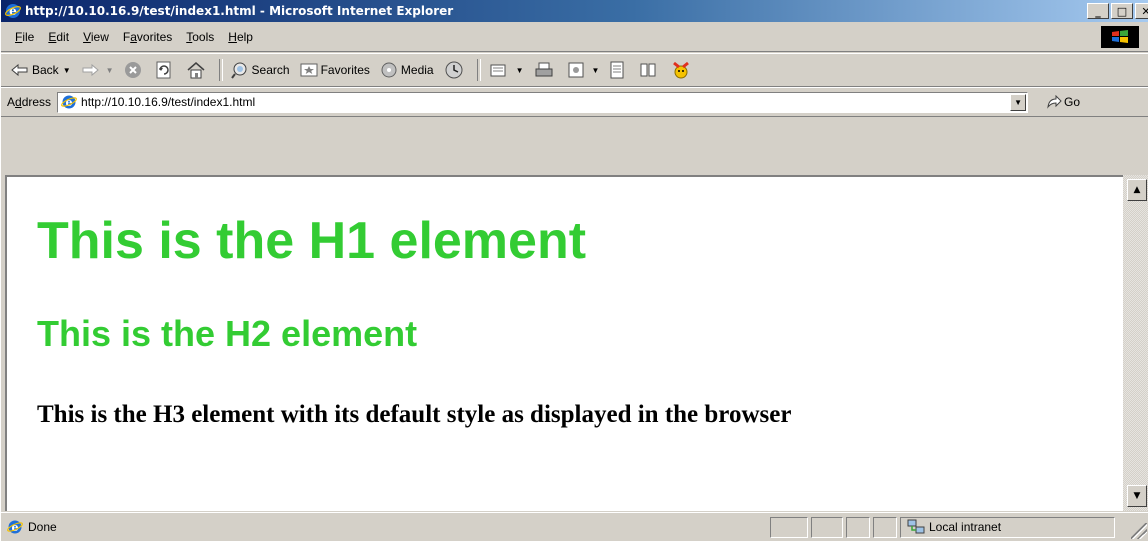 The image size is (1148, 541). What do you see at coordinates (1135, 343) in the screenshot?
I see `vertical-scrollbar: ▲ ▼` at bounding box center [1135, 343].